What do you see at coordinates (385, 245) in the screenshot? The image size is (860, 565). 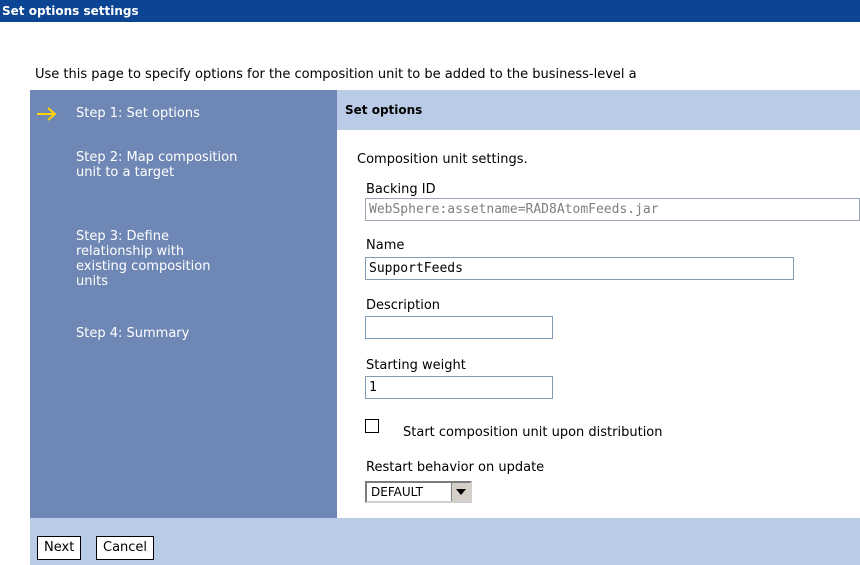 I see `name-label: Name` at bounding box center [385, 245].